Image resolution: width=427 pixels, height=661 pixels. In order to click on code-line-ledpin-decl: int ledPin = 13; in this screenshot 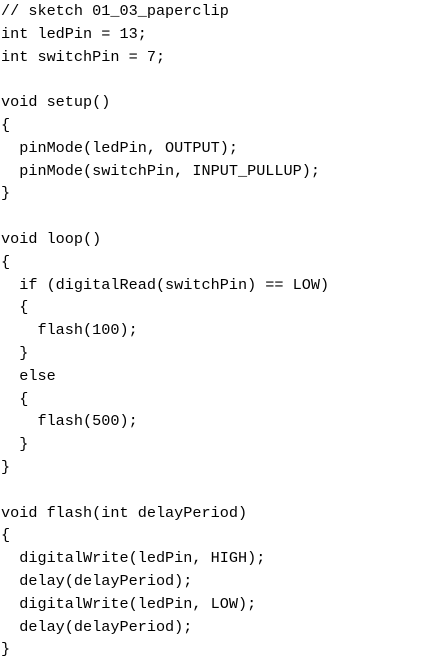, I will do `click(74, 33)`.